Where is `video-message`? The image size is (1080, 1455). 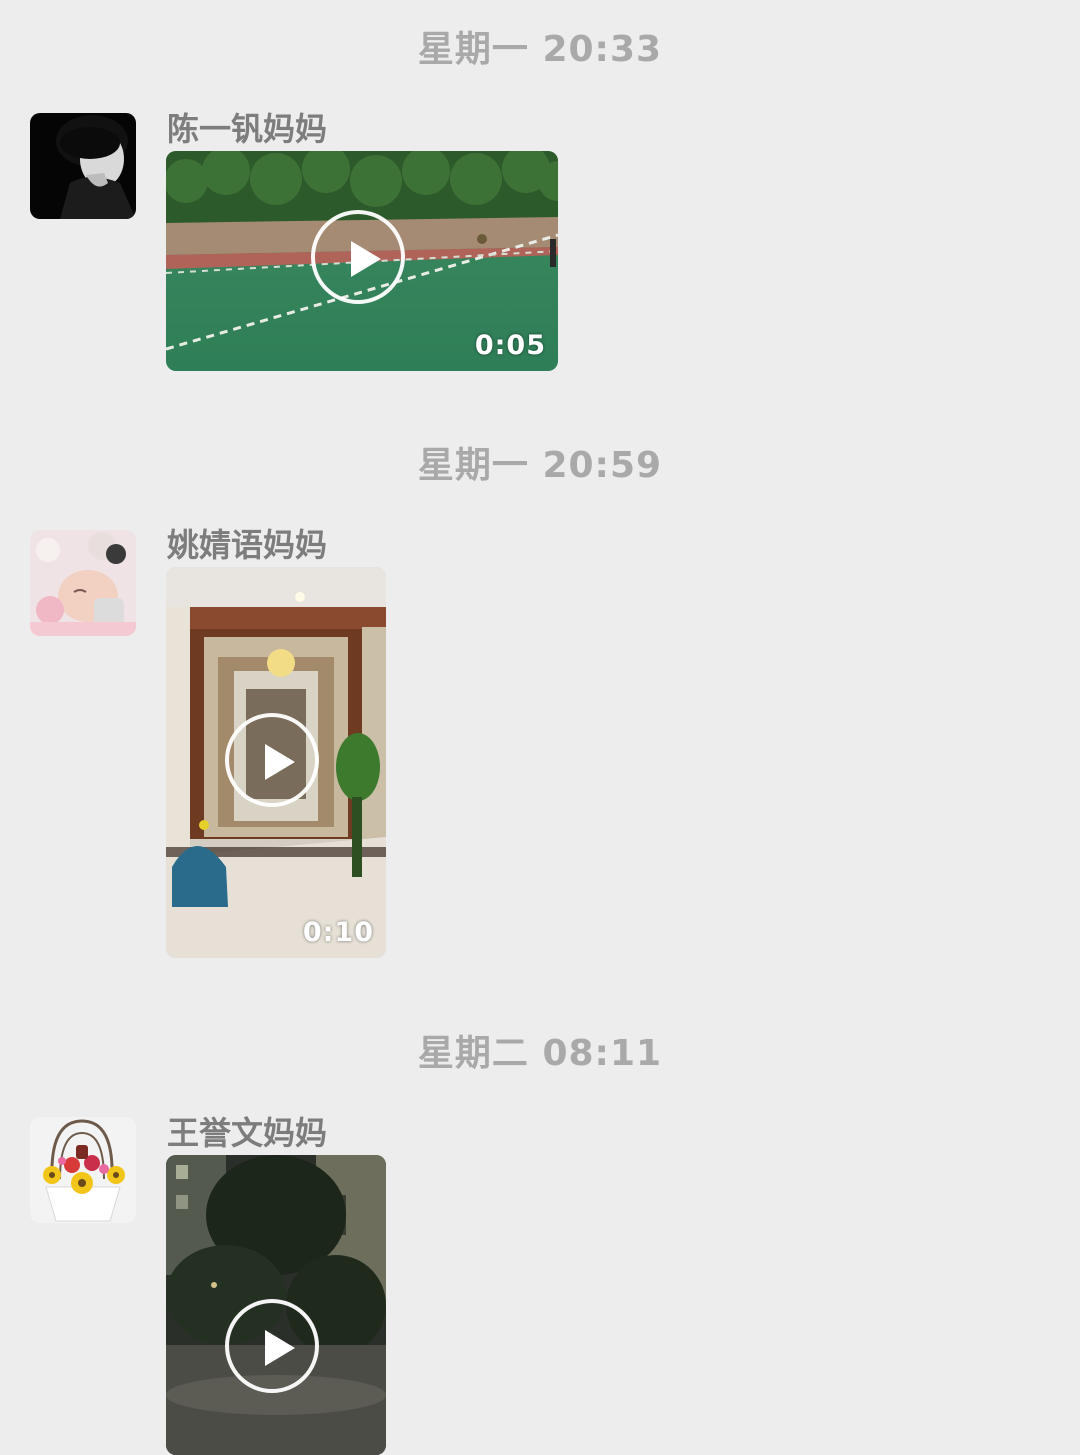
video-message is located at coordinates (276, 1305).